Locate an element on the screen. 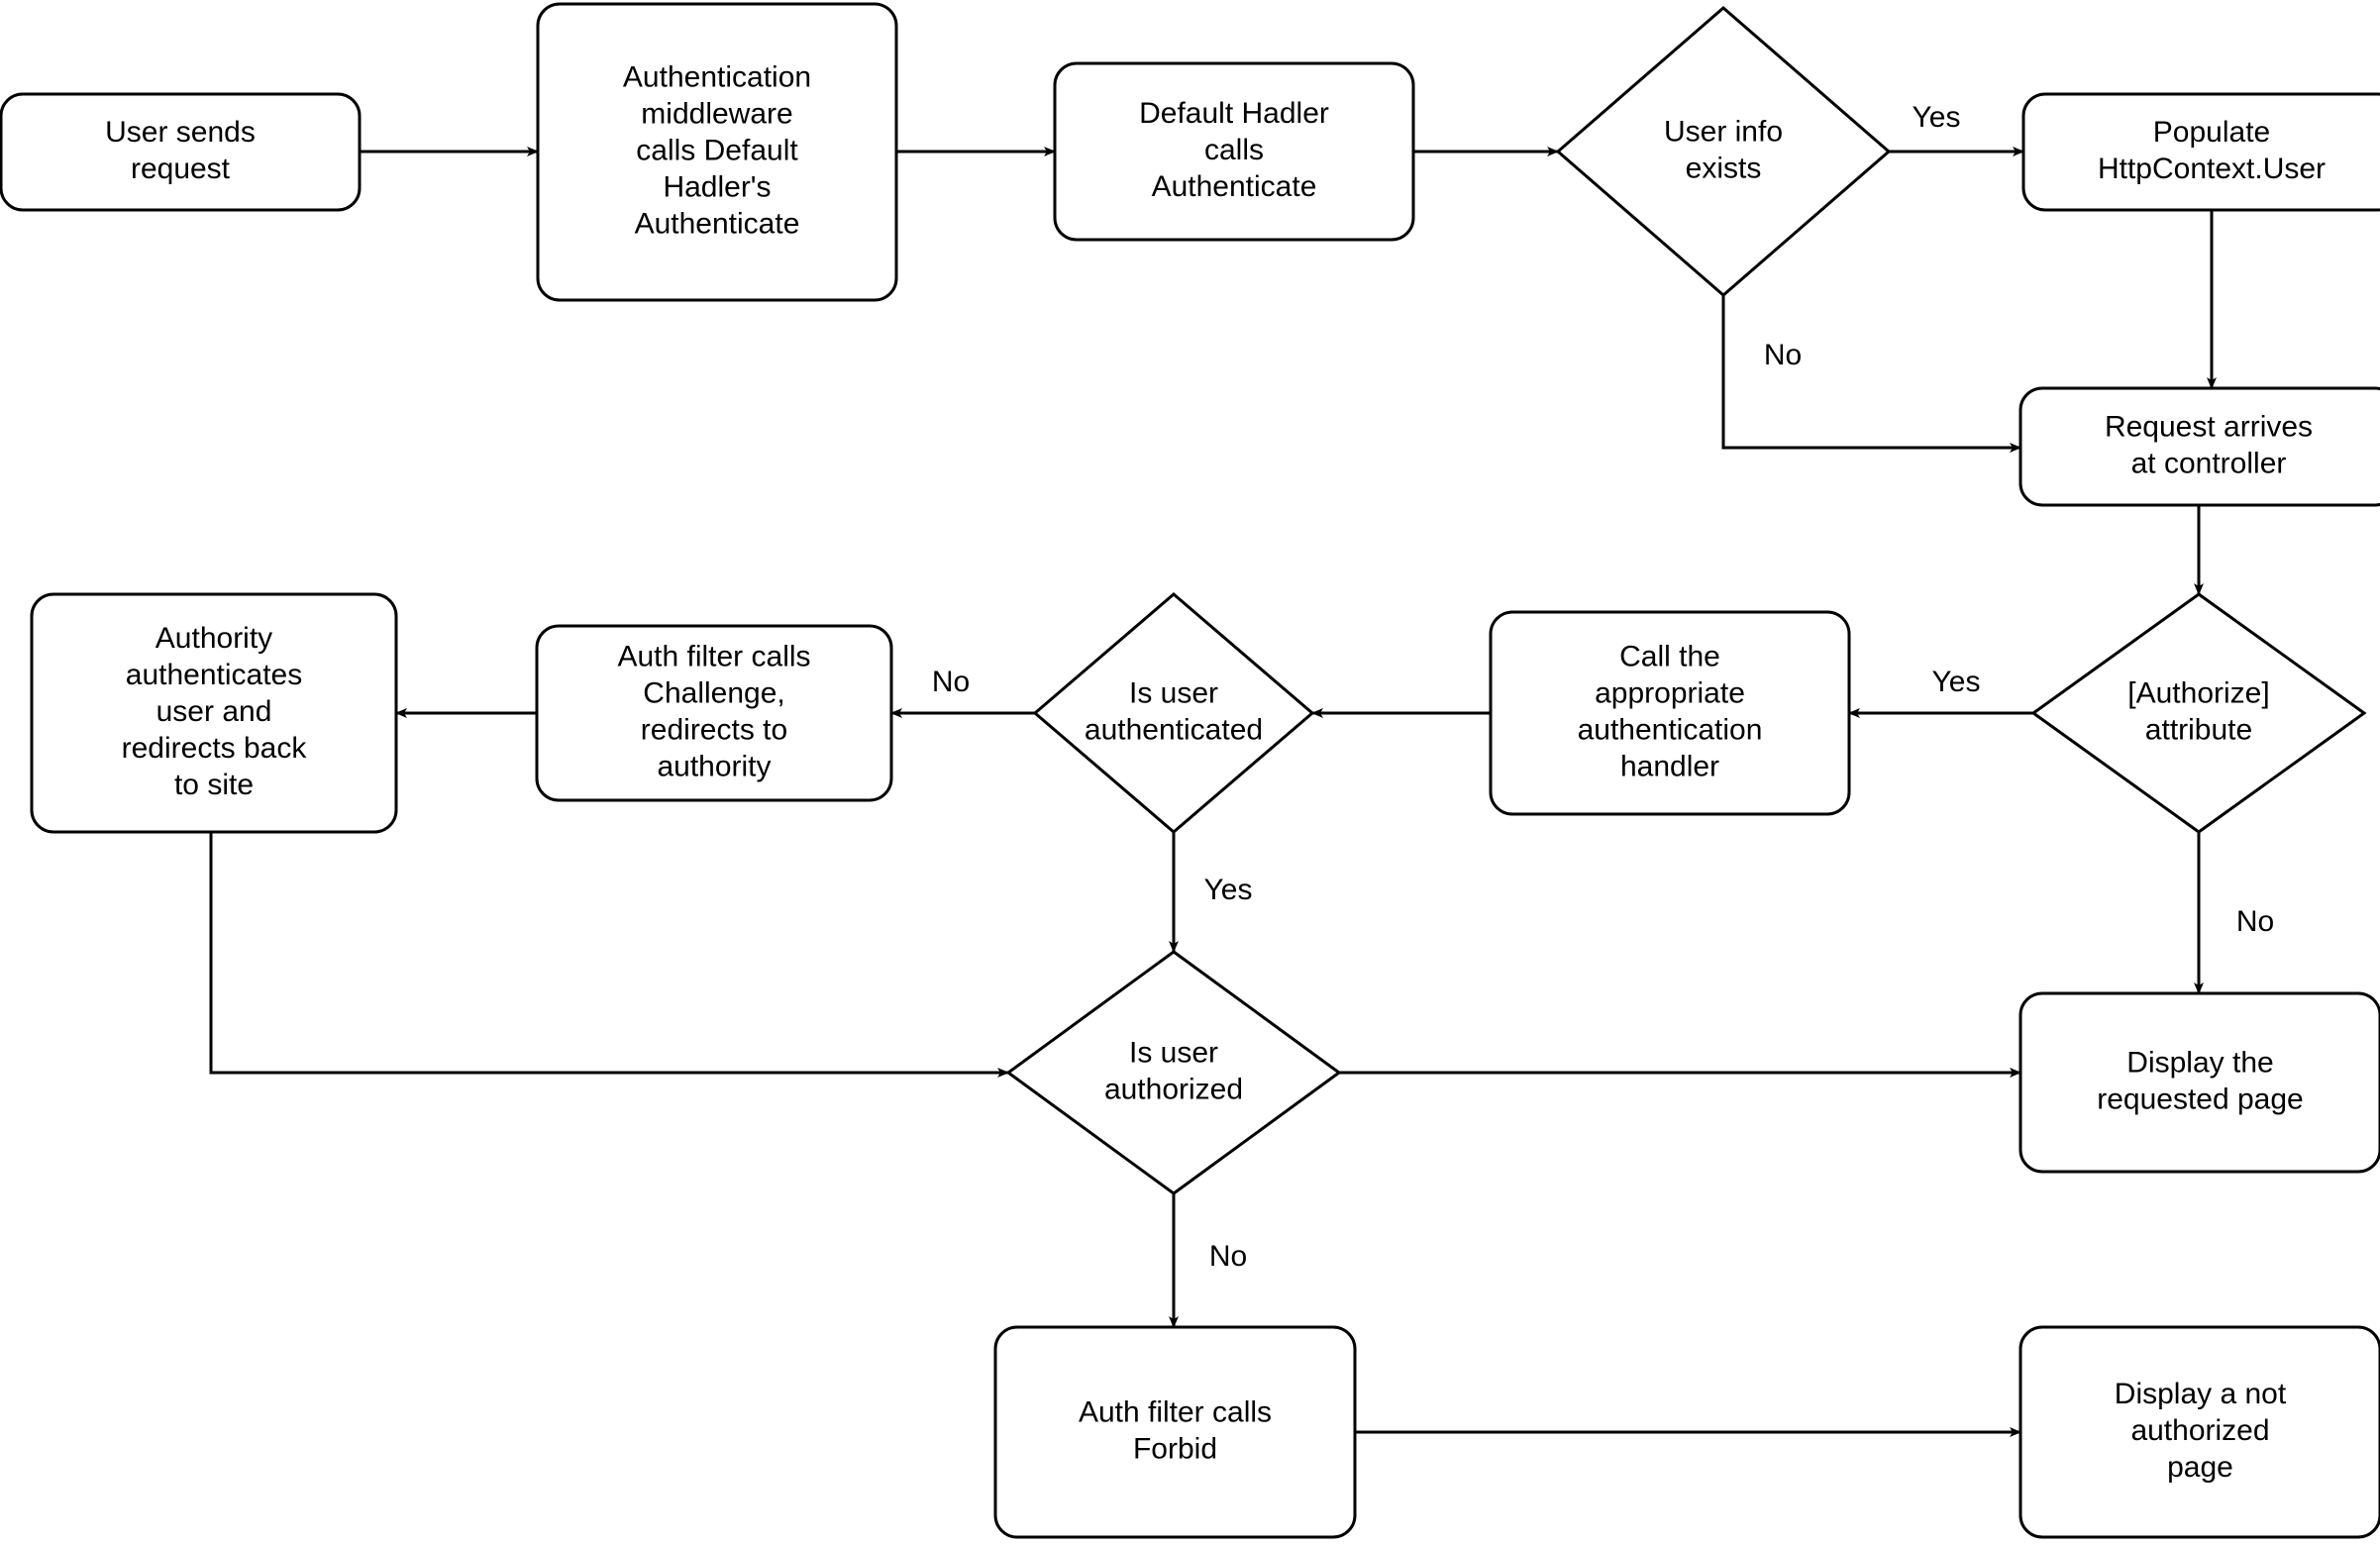 This screenshot has height=1548, width=2380. node-call-appropriate-auth-handler: Call the appropriate authentication handler is located at coordinates (1670, 713).